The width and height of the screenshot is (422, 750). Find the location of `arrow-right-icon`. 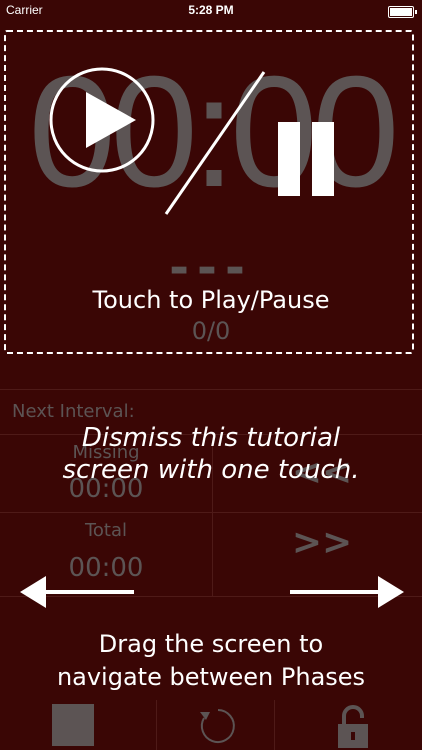

arrow-right-icon is located at coordinates (347, 592).